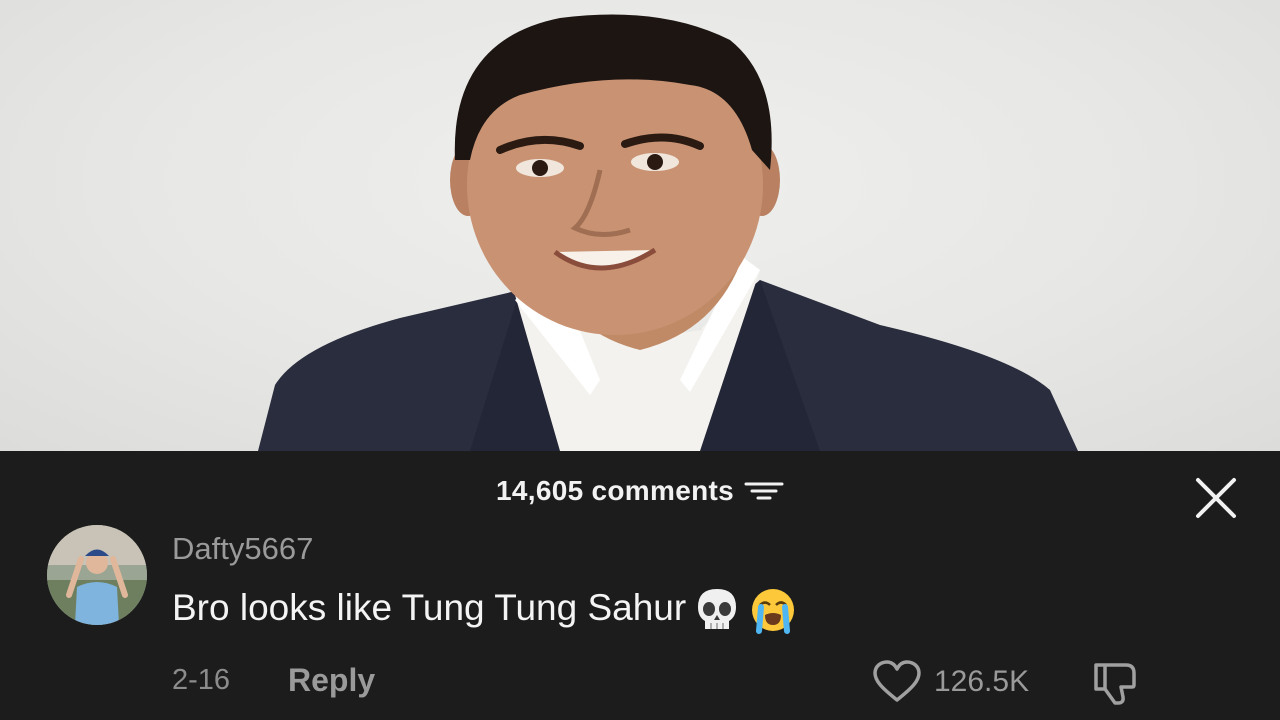 The image size is (1280, 720). Describe the element at coordinates (1117, 683) in the screenshot. I see `thumbs-down-icon` at that location.